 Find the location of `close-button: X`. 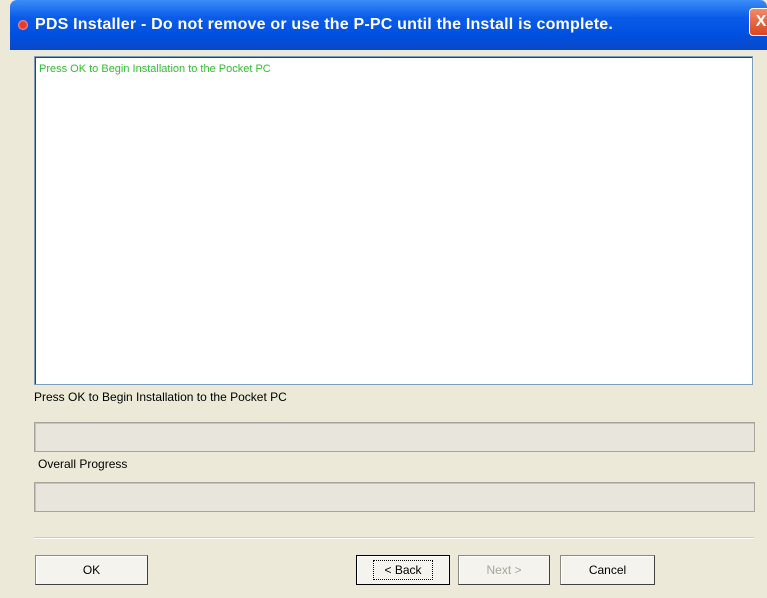

close-button: X is located at coordinates (758, 22).